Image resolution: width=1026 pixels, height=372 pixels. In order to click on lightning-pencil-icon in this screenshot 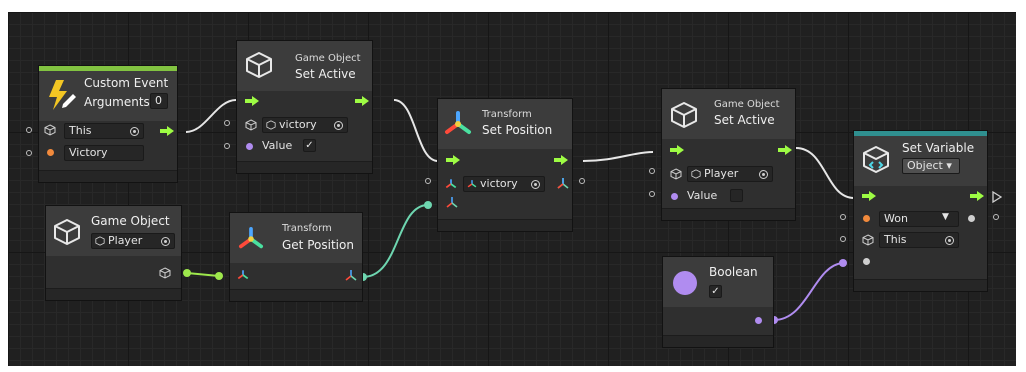, I will do `click(62, 95)`.